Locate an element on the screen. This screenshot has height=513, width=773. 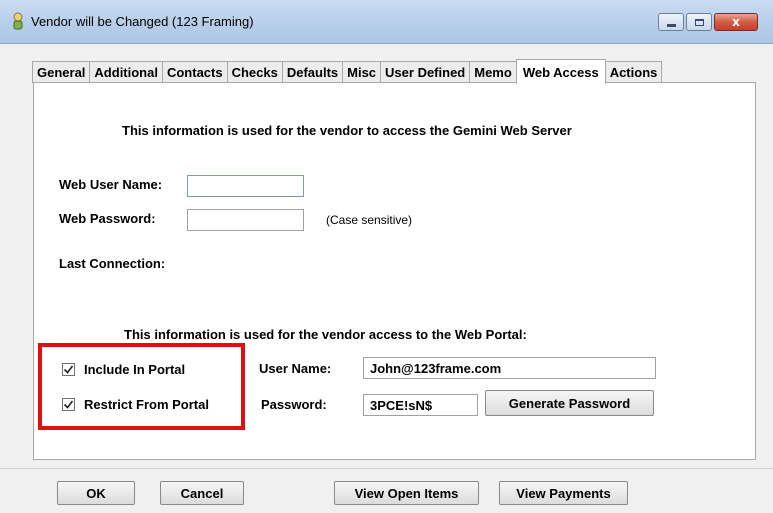
ok-label: OK is located at coordinates (96, 493).